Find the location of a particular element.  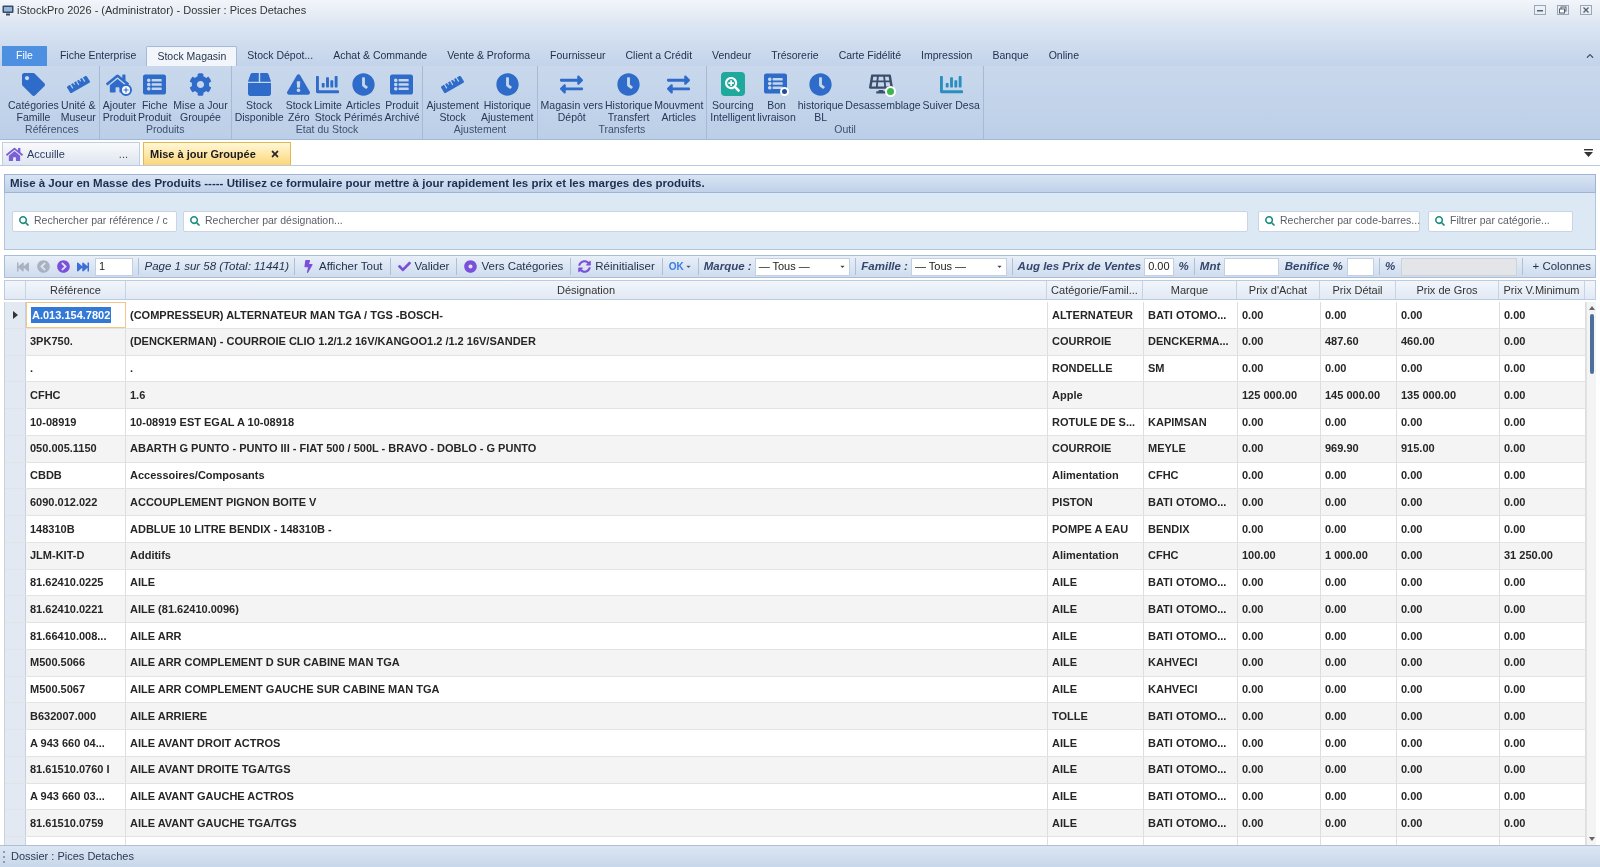

minimize-icon is located at coordinates (1540, 10).